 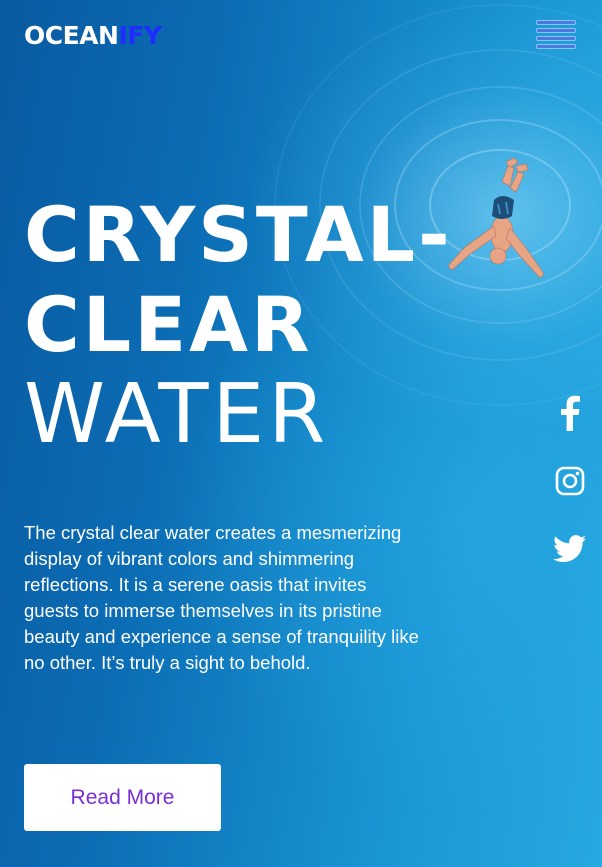 I want to click on facebook-icon, so click(x=570, y=413).